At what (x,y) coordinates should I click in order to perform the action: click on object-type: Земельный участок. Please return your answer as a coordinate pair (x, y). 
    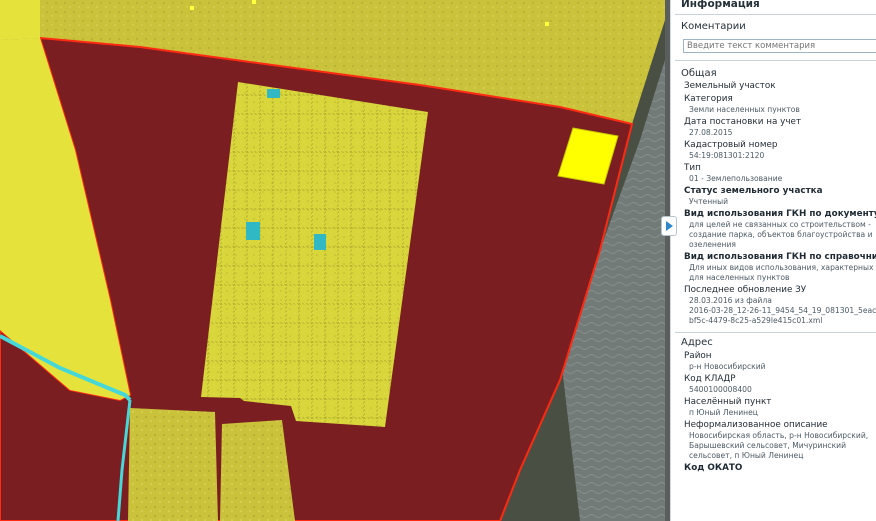
    Looking at the image, I should click on (773, 86).